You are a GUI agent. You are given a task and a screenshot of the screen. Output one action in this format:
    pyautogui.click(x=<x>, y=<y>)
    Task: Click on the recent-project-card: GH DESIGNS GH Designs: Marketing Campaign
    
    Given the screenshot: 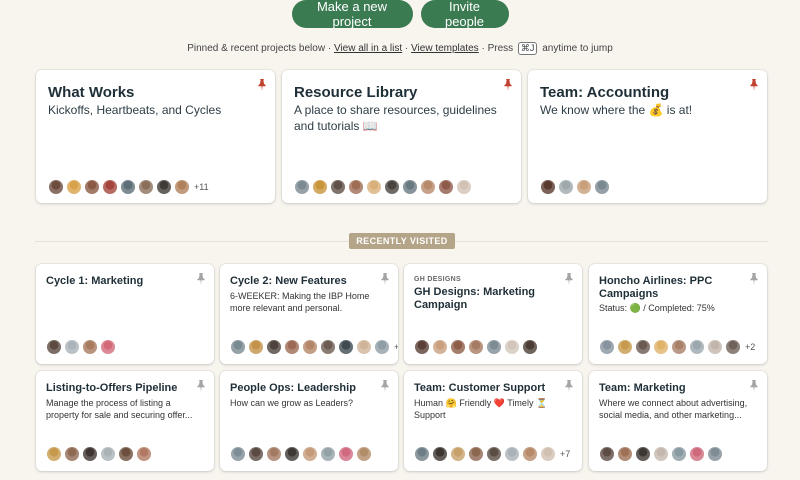 What is the action you would take?
    pyautogui.click(x=493, y=314)
    